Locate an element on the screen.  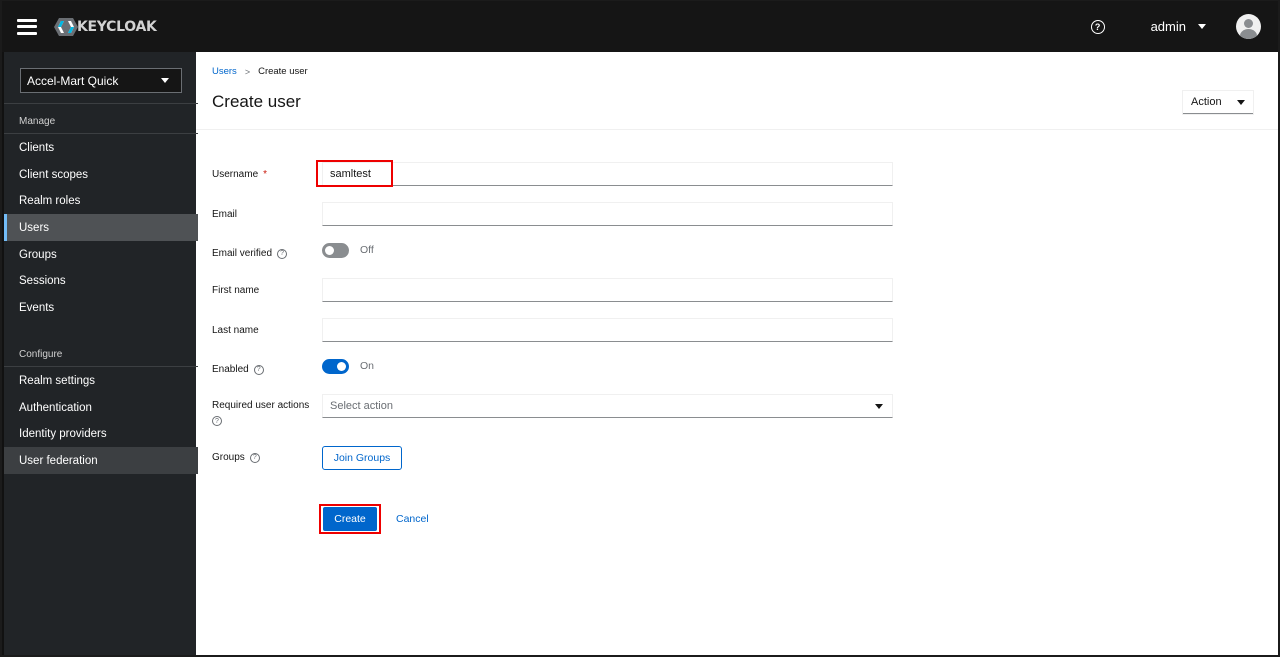
first-name-input is located at coordinates (607, 290).